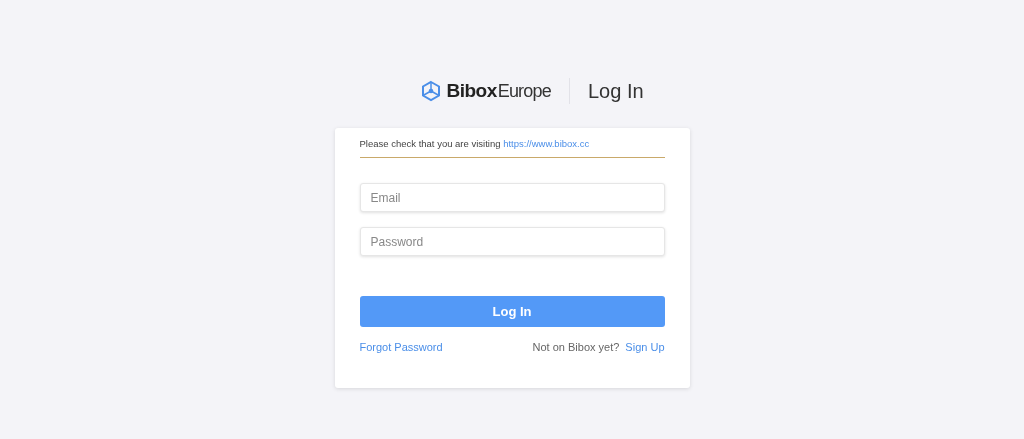 The image size is (1024, 439). I want to click on brand-name: Bibox, so click(471, 91).